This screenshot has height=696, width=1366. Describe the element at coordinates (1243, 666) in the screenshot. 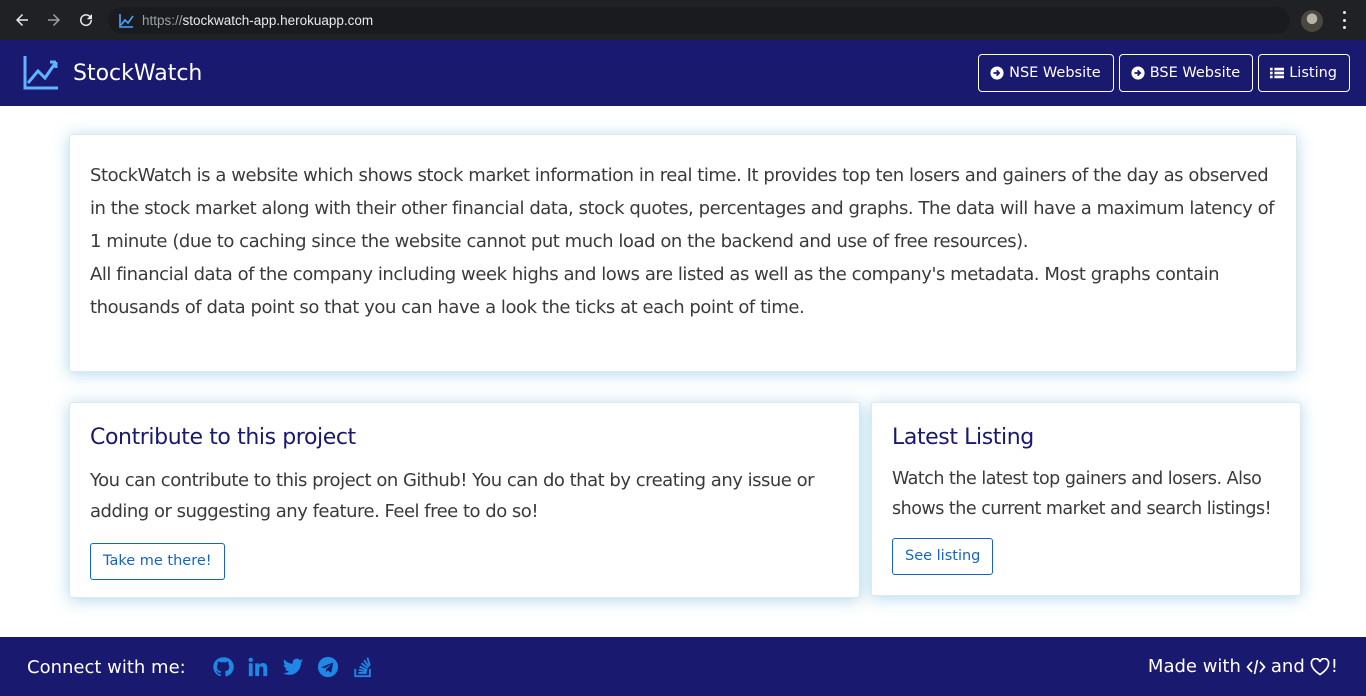

I see `made-with-text: Made with and !` at that location.